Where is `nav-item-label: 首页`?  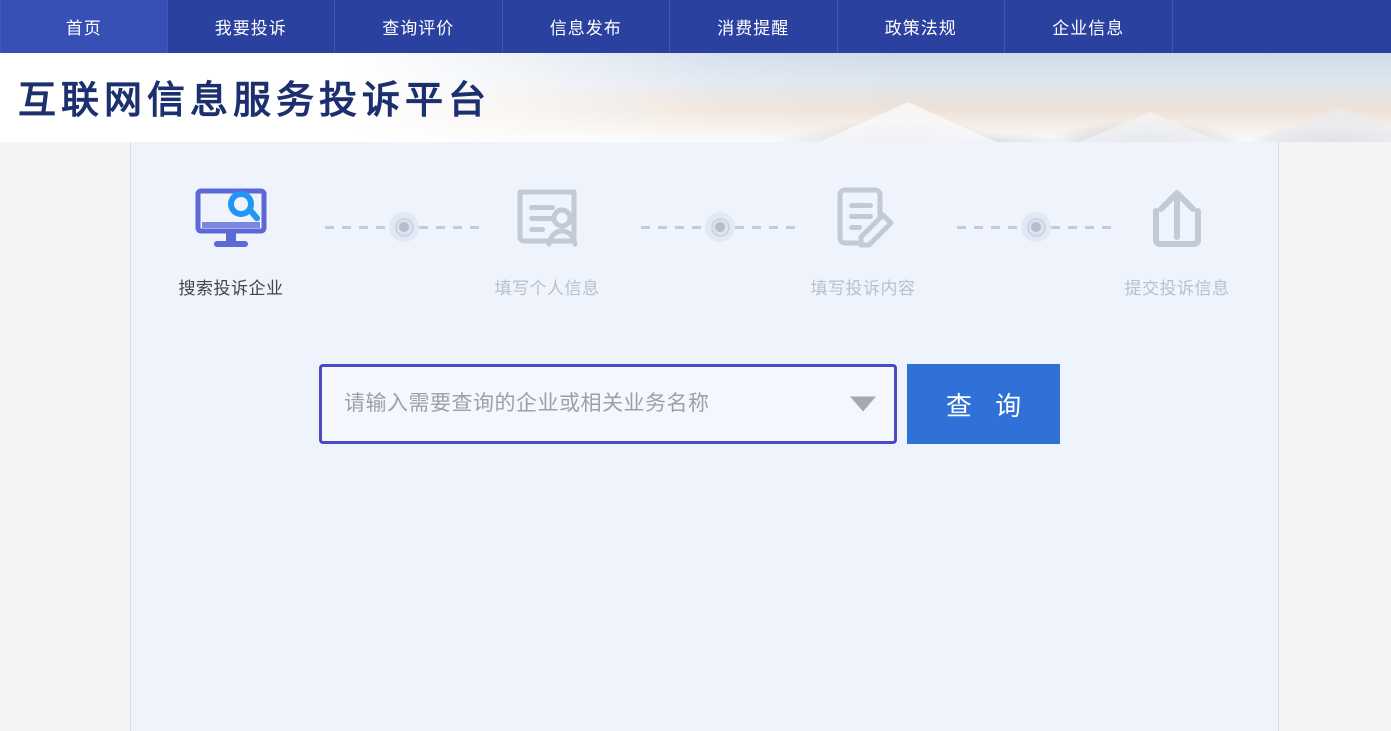 nav-item-label: 首页 is located at coordinates (83, 28).